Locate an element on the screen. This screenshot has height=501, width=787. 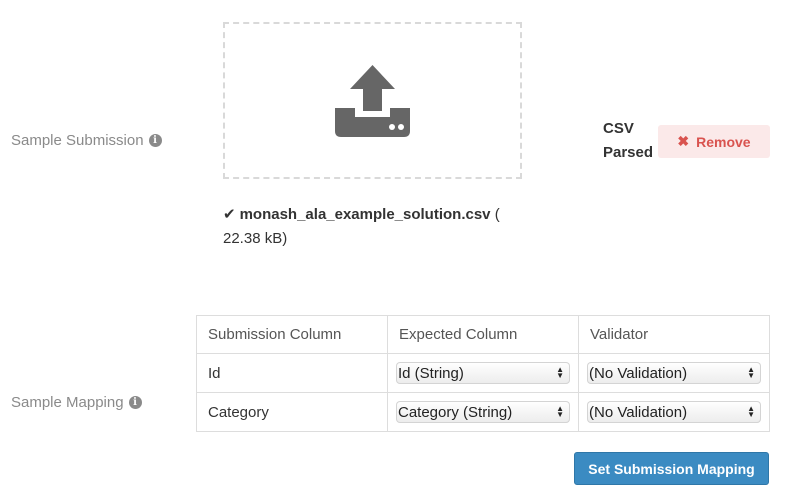
sample-submission-label: Sample Submission i is located at coordinates (86, 140).